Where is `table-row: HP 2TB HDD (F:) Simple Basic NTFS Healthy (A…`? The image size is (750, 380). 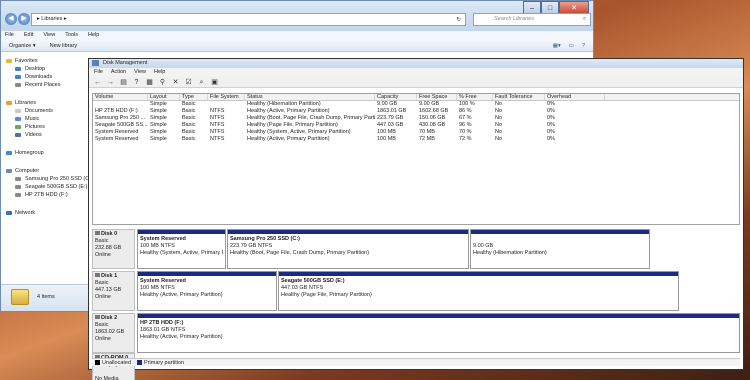
table-row: HP 2TB HDD (F:) Simple Basic NTFS Healthy (A… is located at coordinates (416, 111).